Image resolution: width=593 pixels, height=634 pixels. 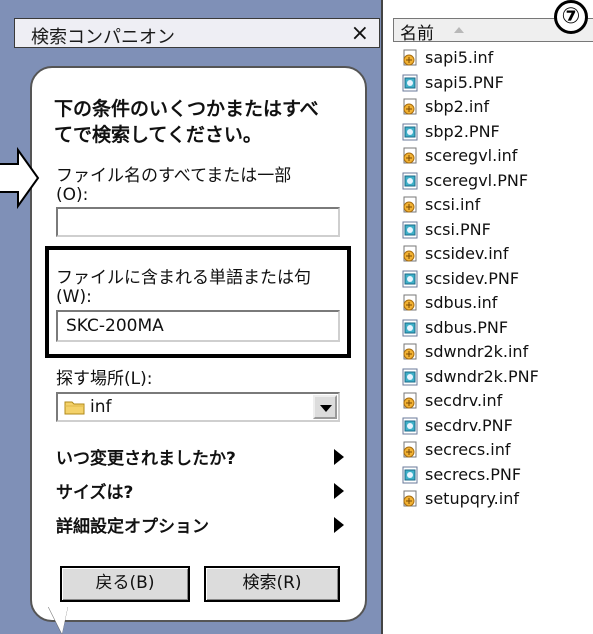 I want to click on option-label: サイズは?, so click(x=95, y=493).